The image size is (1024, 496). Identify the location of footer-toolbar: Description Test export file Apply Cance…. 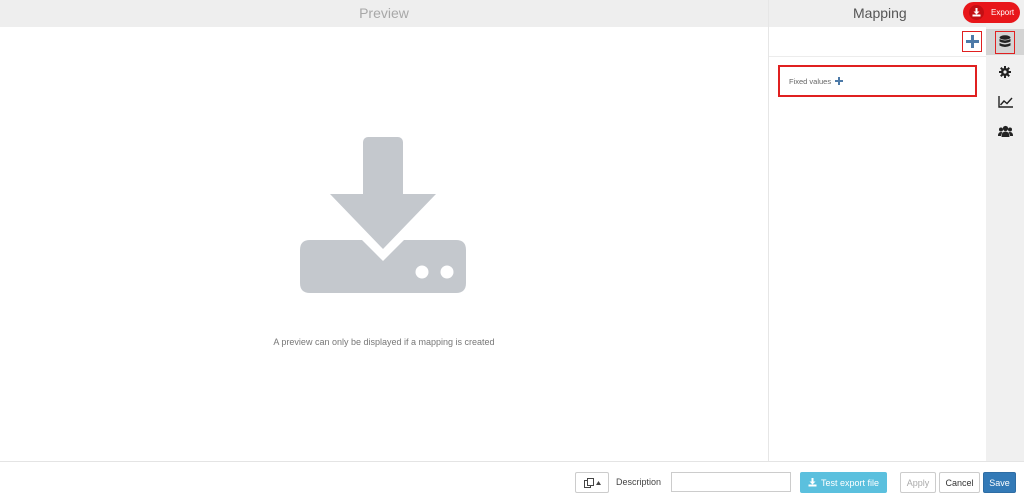
(512, 478).